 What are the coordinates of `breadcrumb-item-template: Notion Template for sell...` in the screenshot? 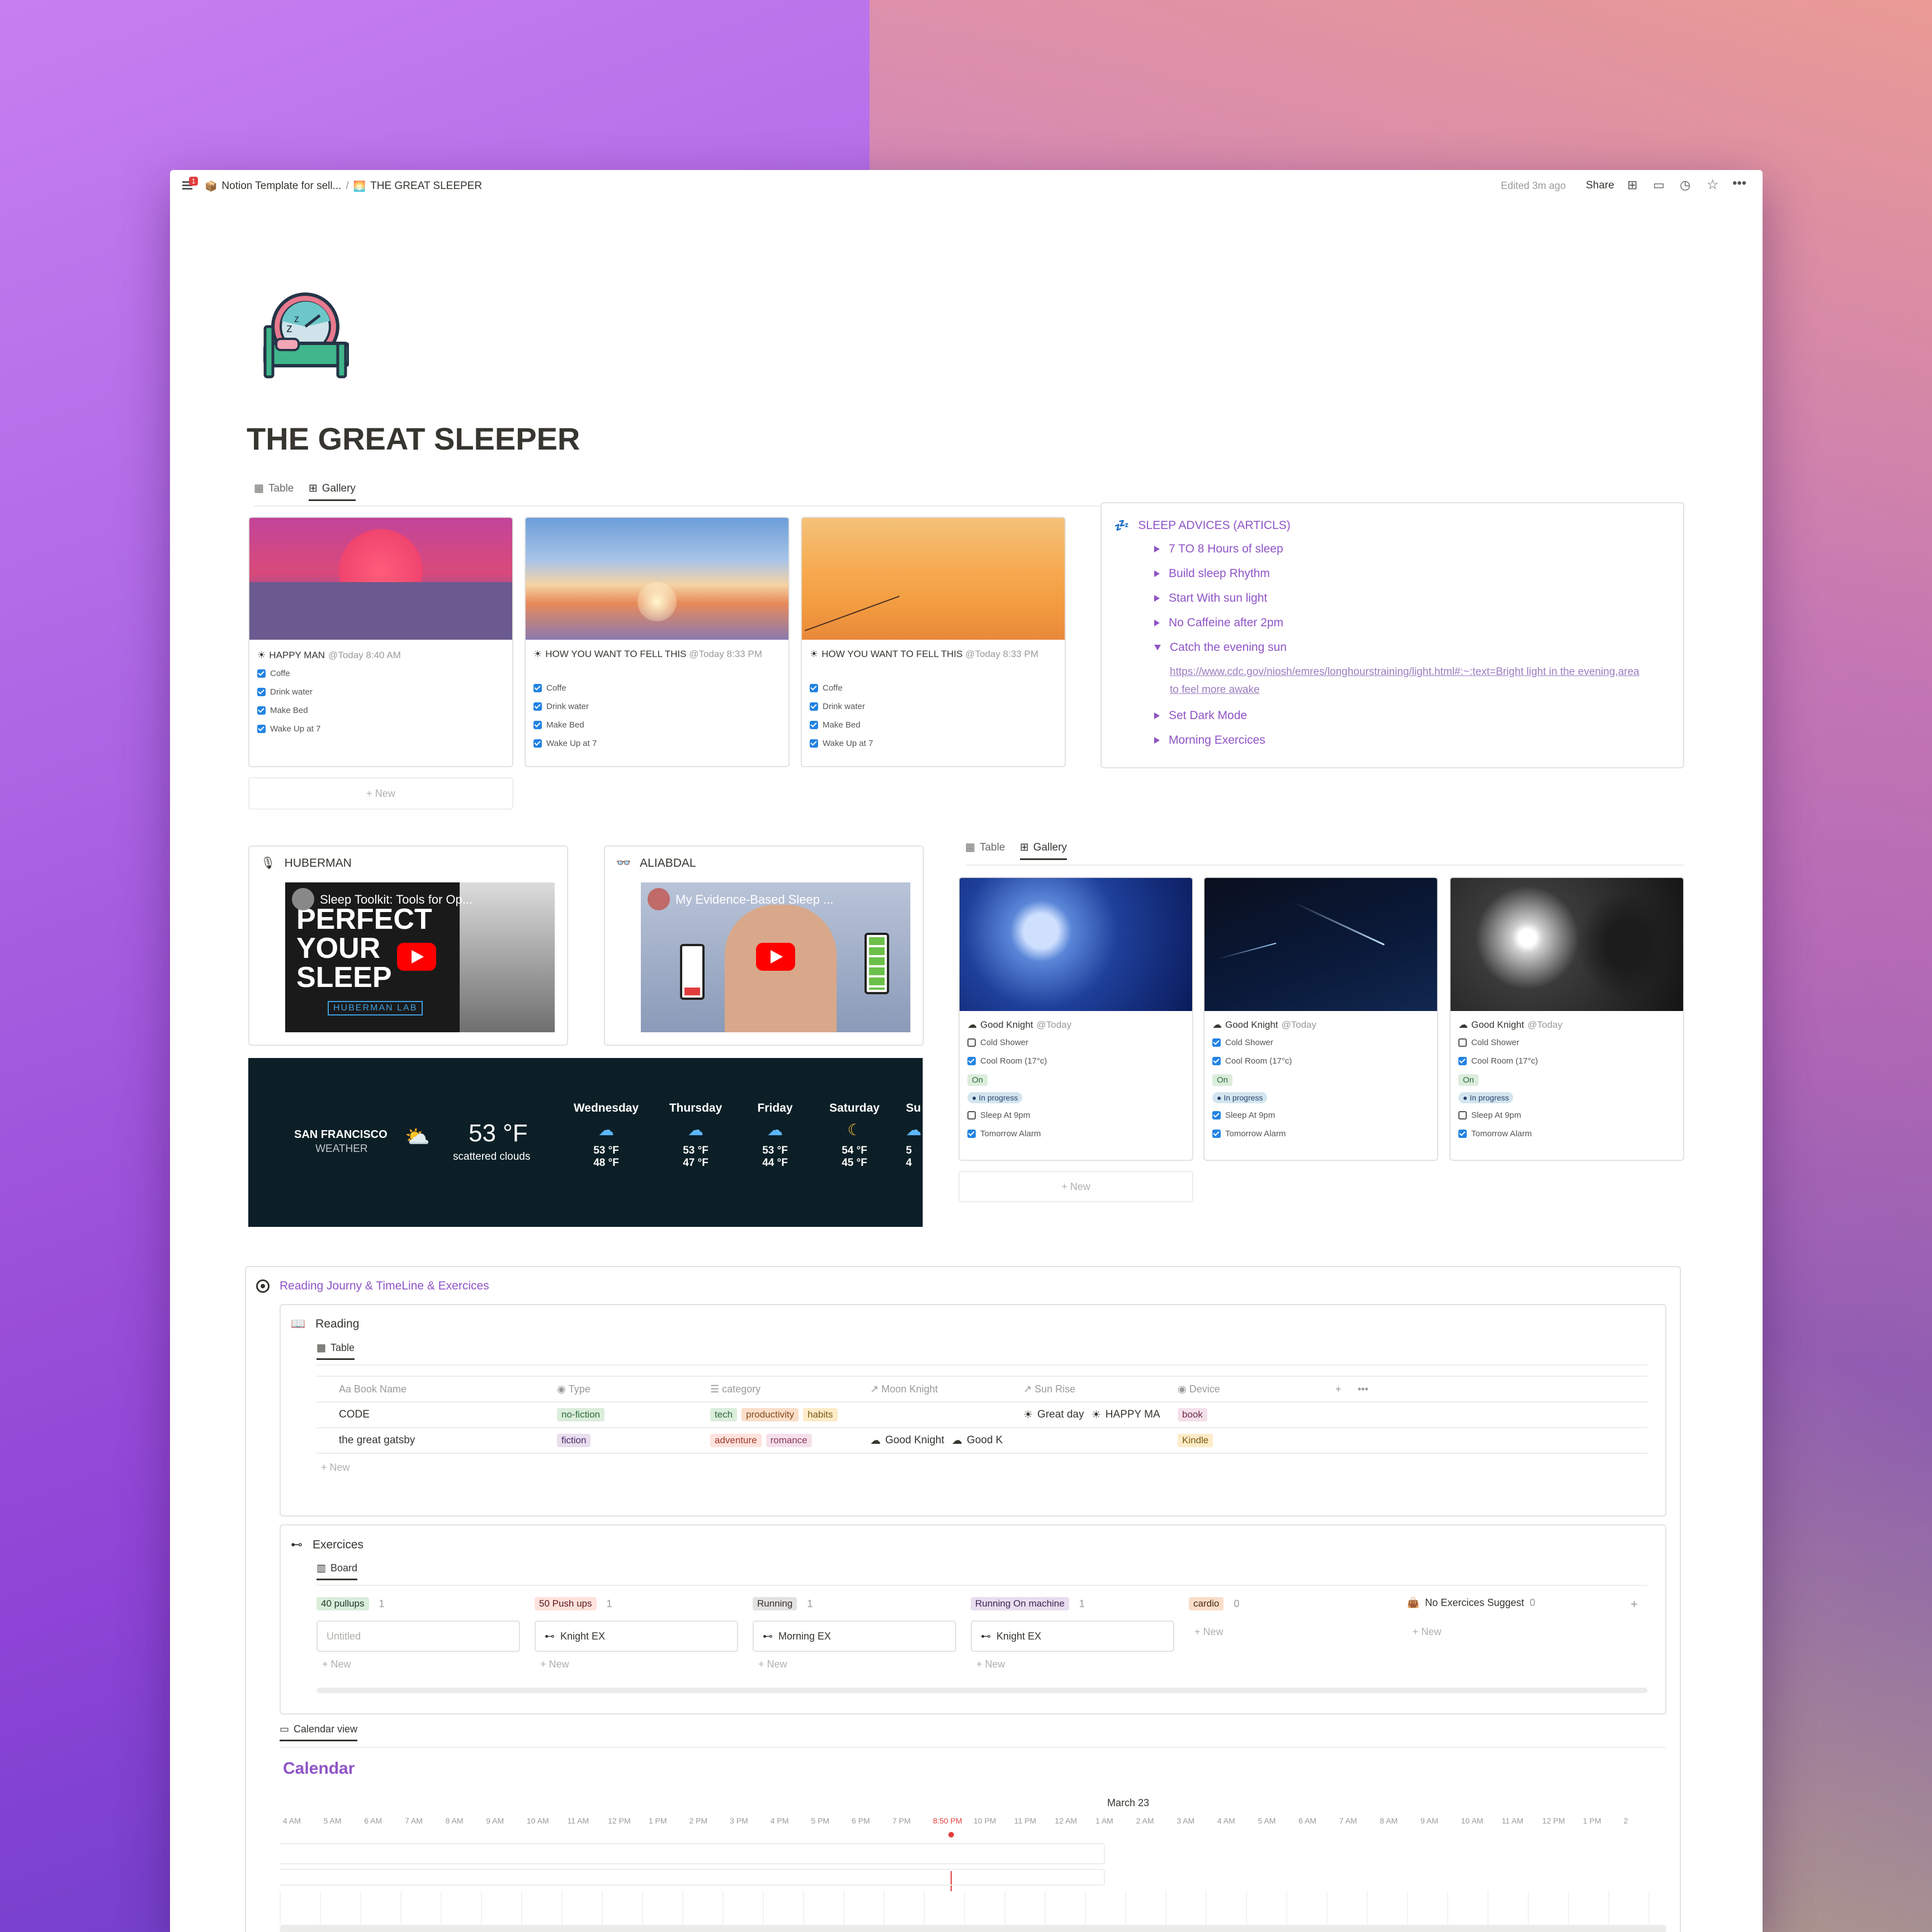 It's located at (281, 186).